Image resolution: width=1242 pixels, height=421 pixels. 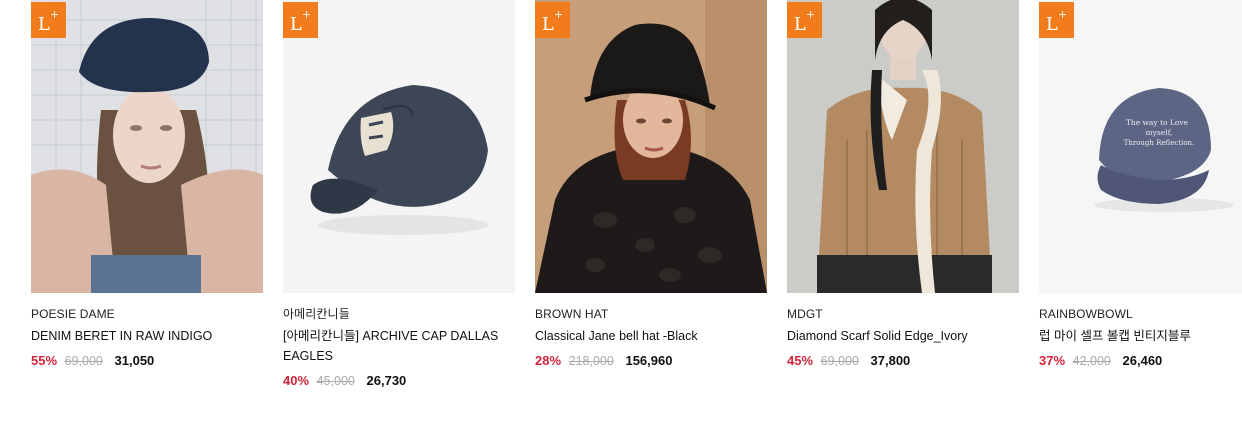 I want to click on product-price: 40% 45,000 26,730, so click(x=399, y=381).